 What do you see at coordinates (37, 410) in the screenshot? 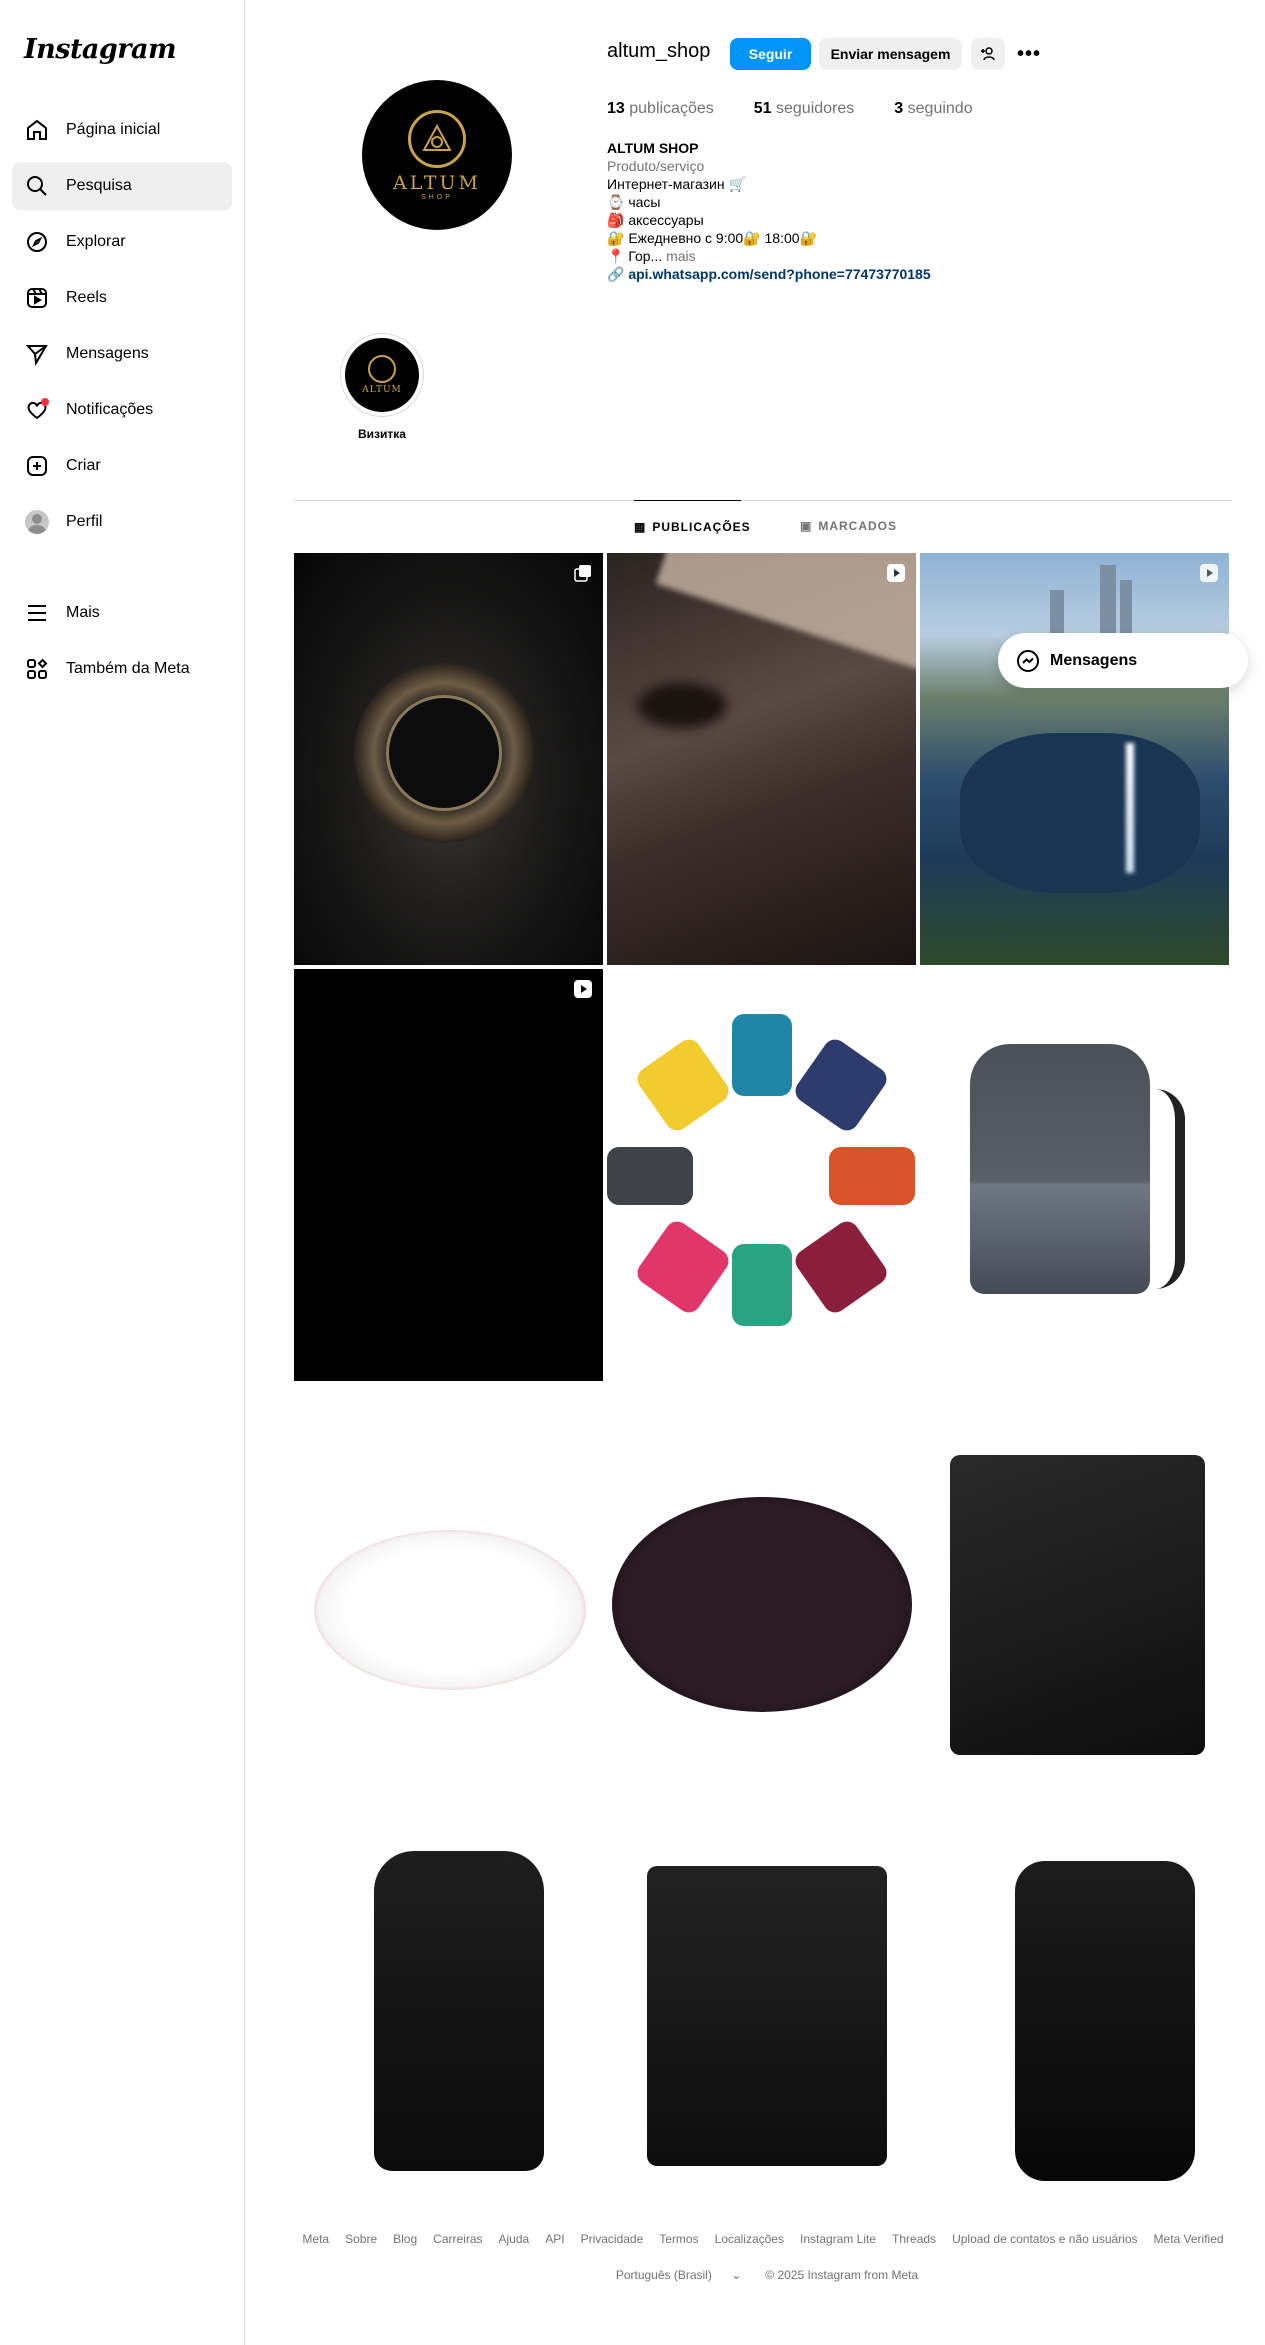
I see `heart-icon` at bounding box center [37, 410].